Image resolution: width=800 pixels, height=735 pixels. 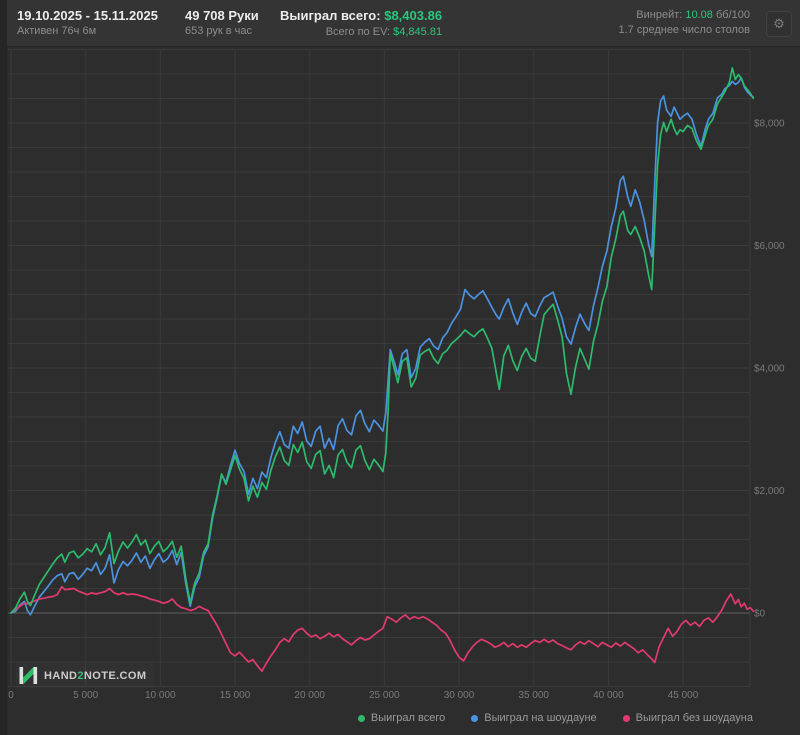 I want to click on svg-text: 30 000, so click(x=459, y=695).